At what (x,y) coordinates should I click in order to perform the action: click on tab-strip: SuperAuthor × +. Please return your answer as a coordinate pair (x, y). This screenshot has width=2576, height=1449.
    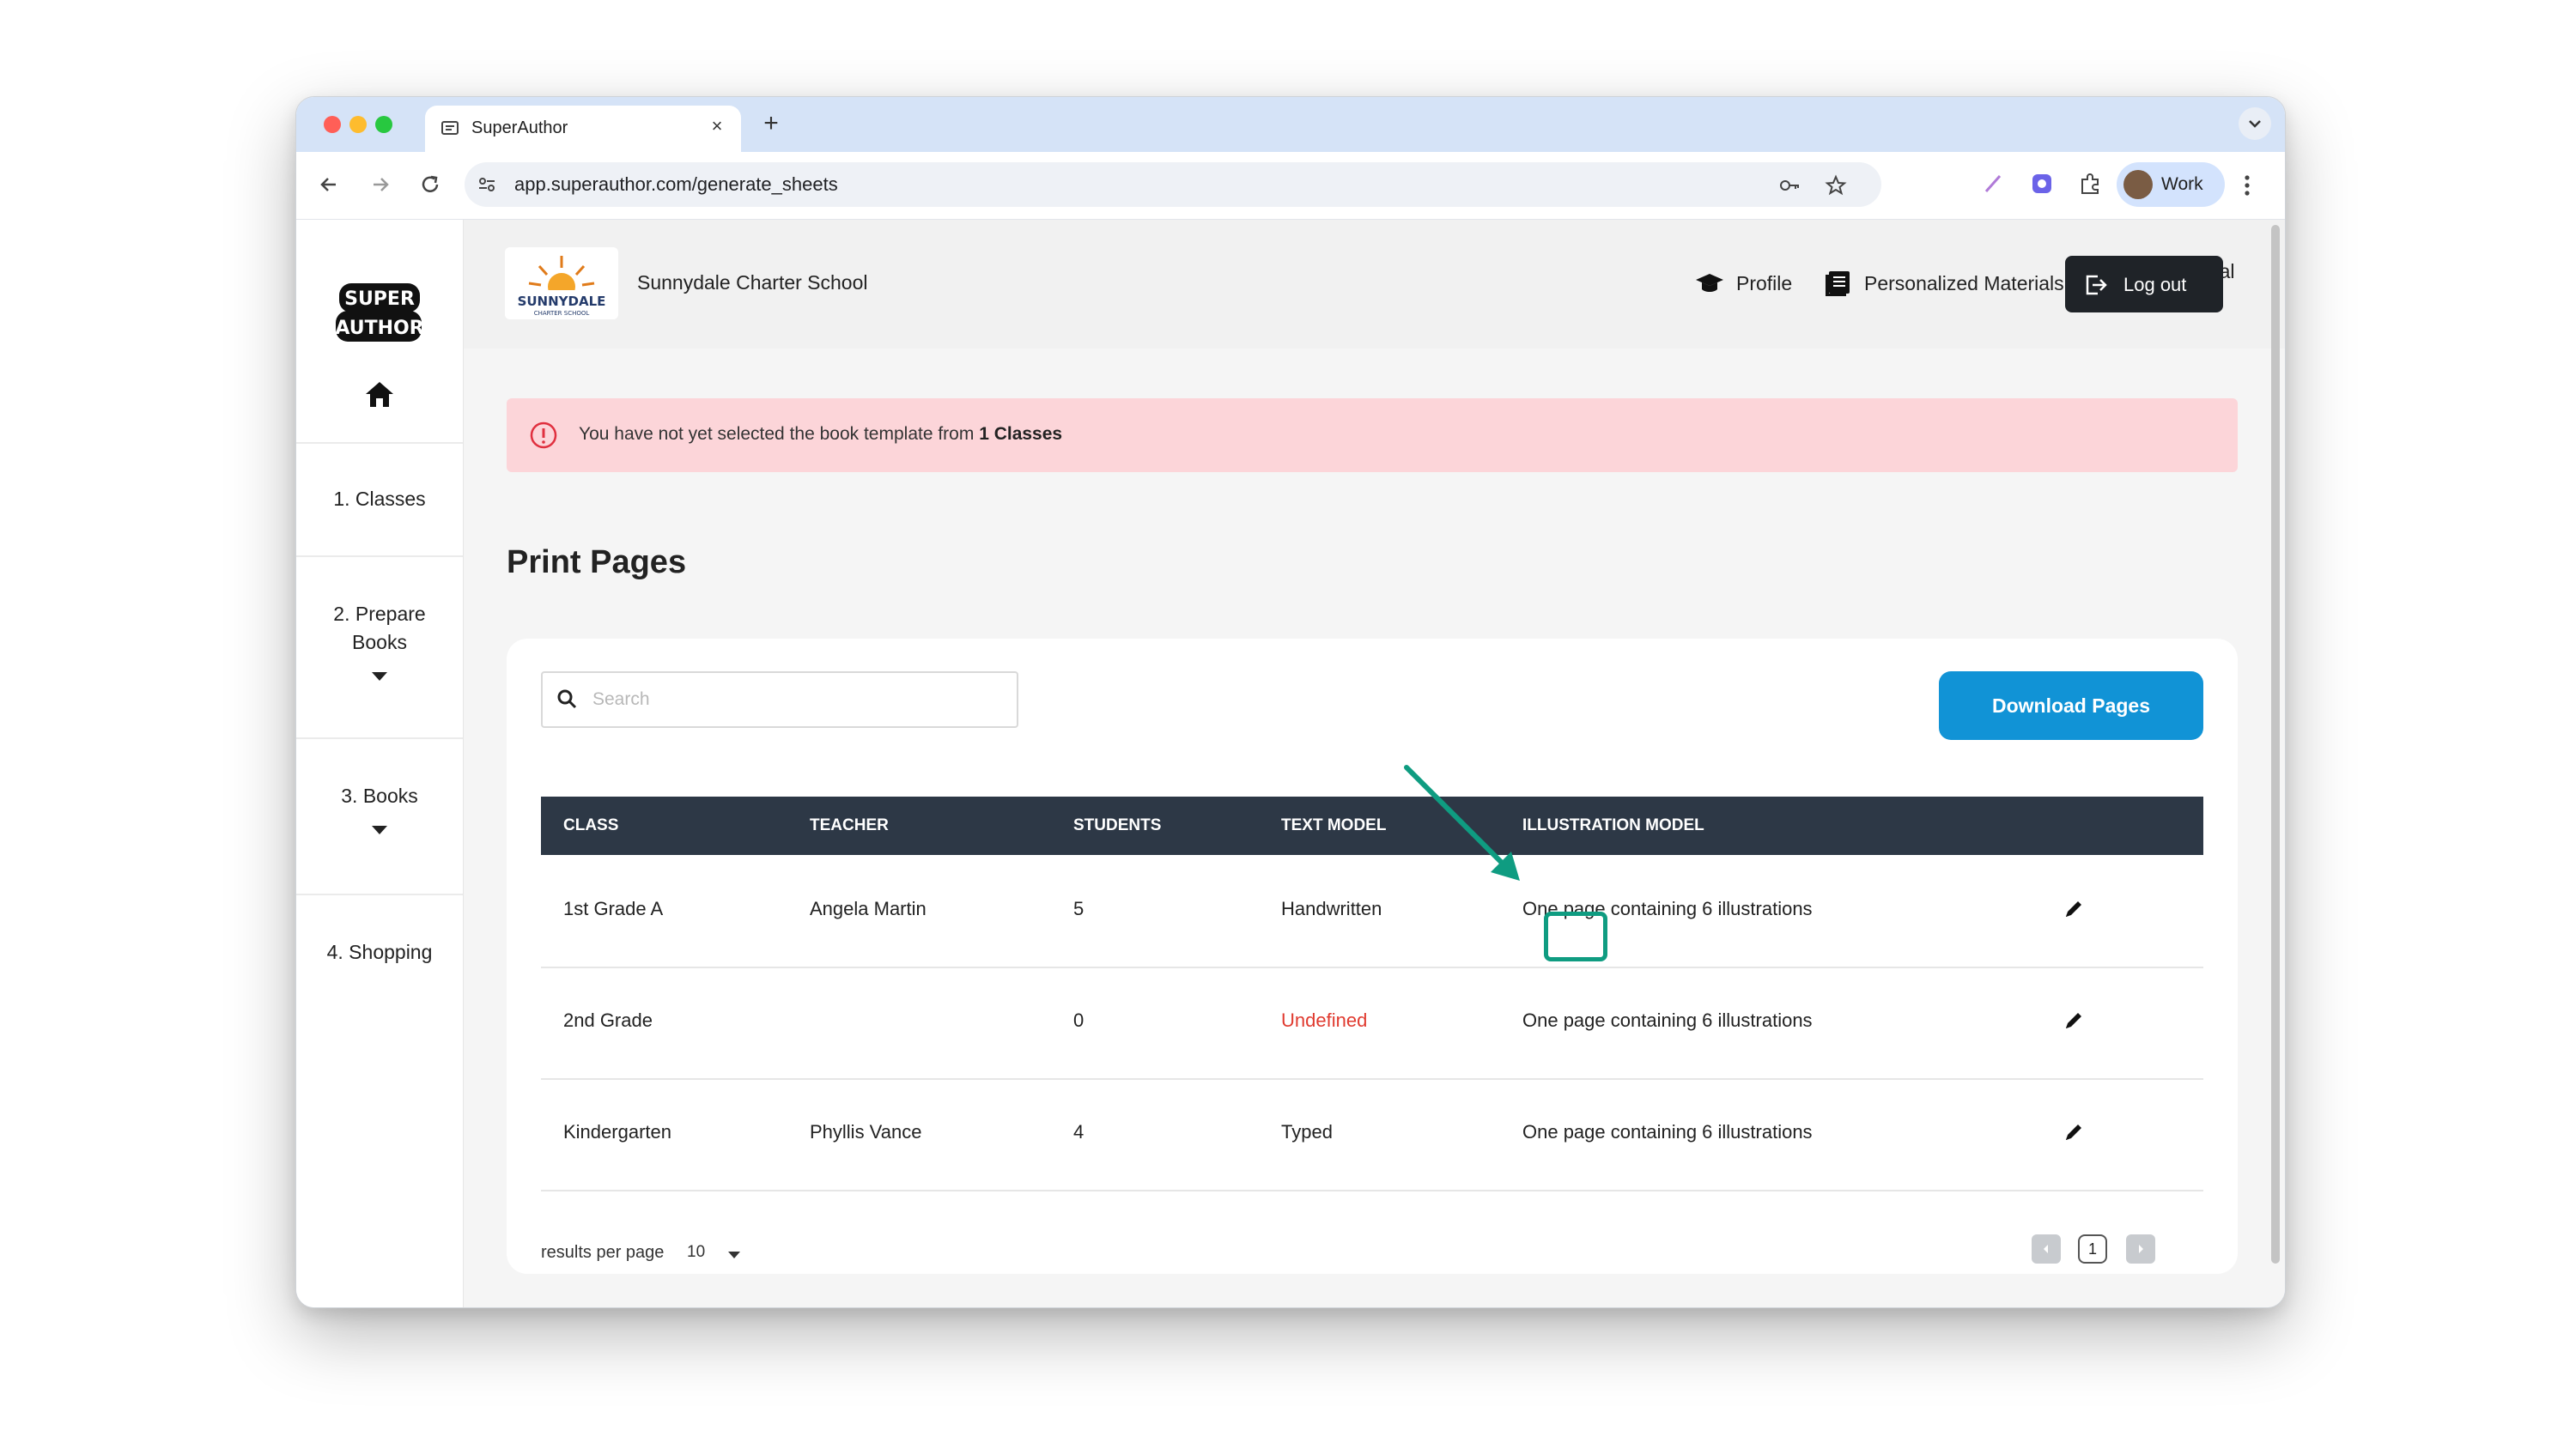
    Looking at the image, I should click on (1290, 125).